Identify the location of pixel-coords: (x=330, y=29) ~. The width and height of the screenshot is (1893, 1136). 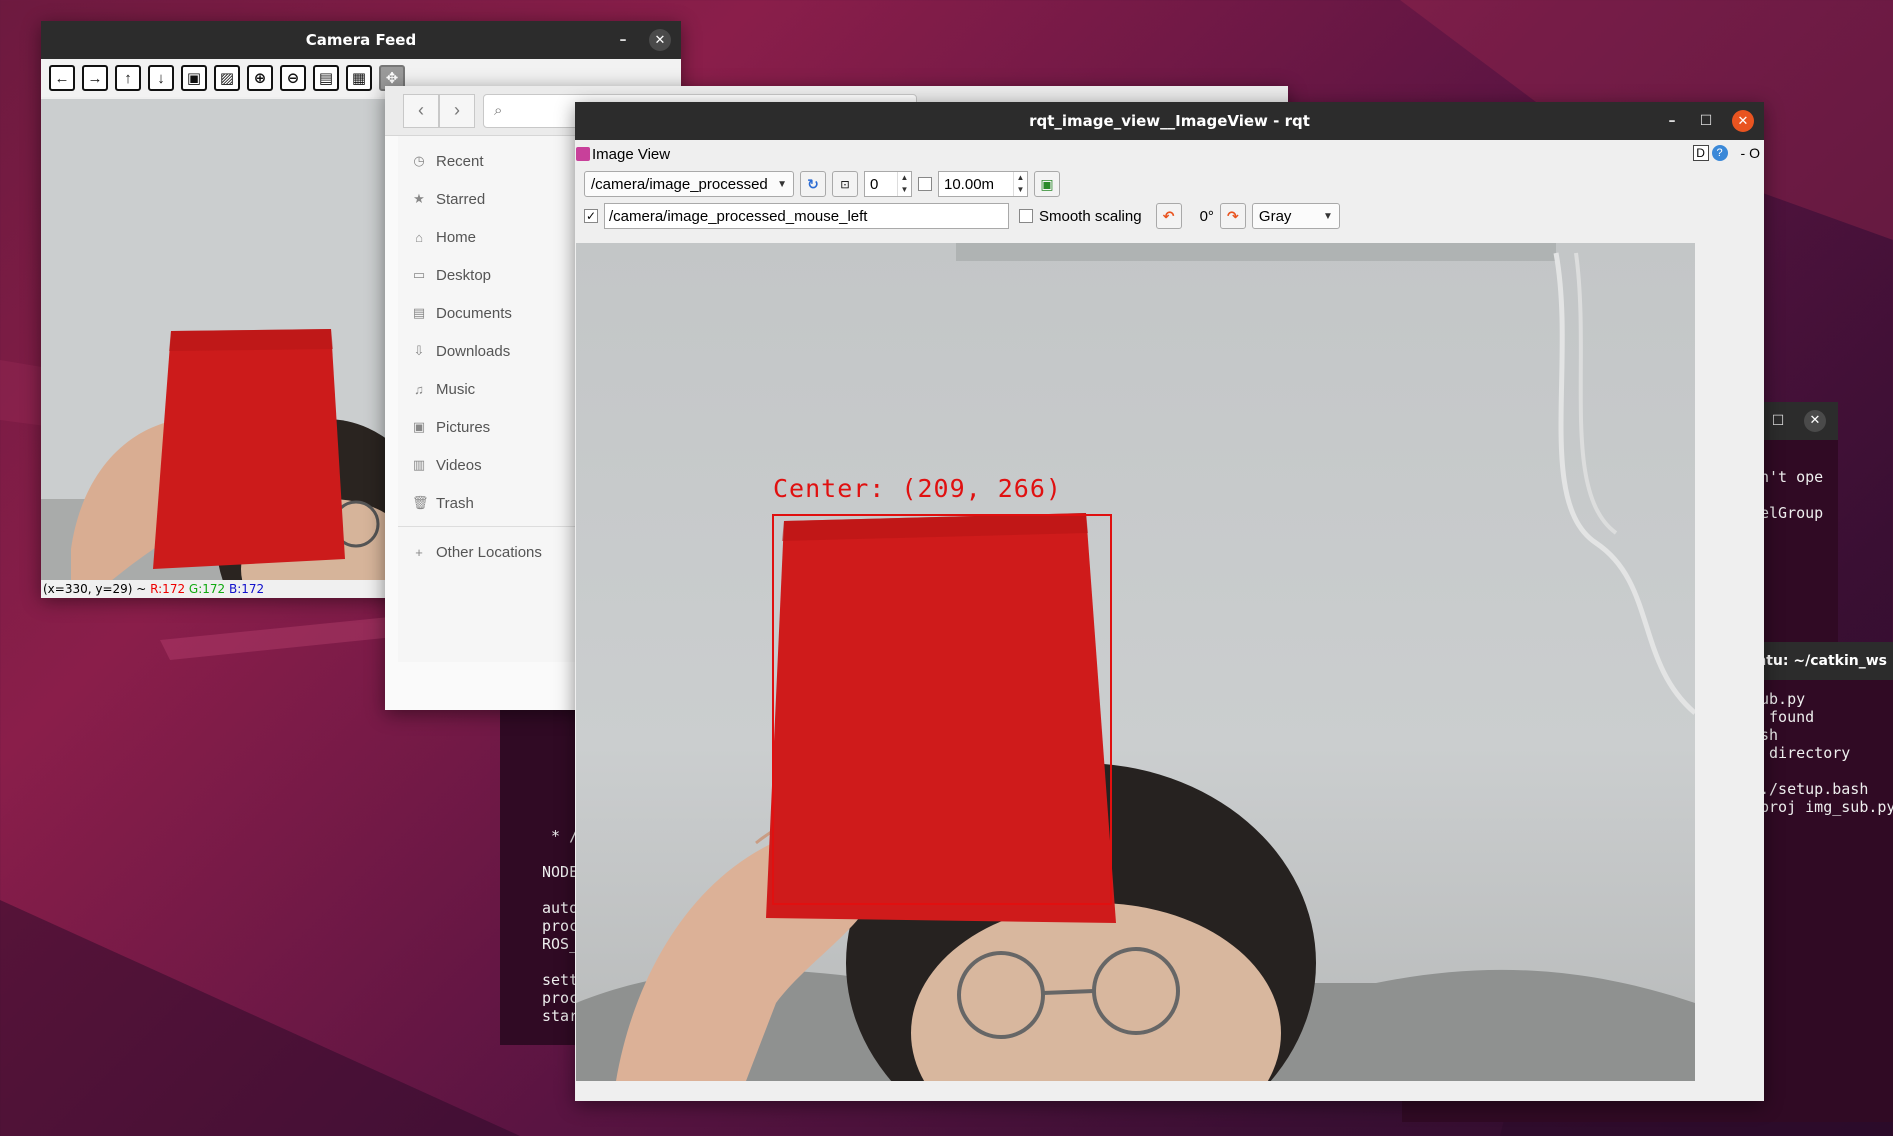
(97, 589).